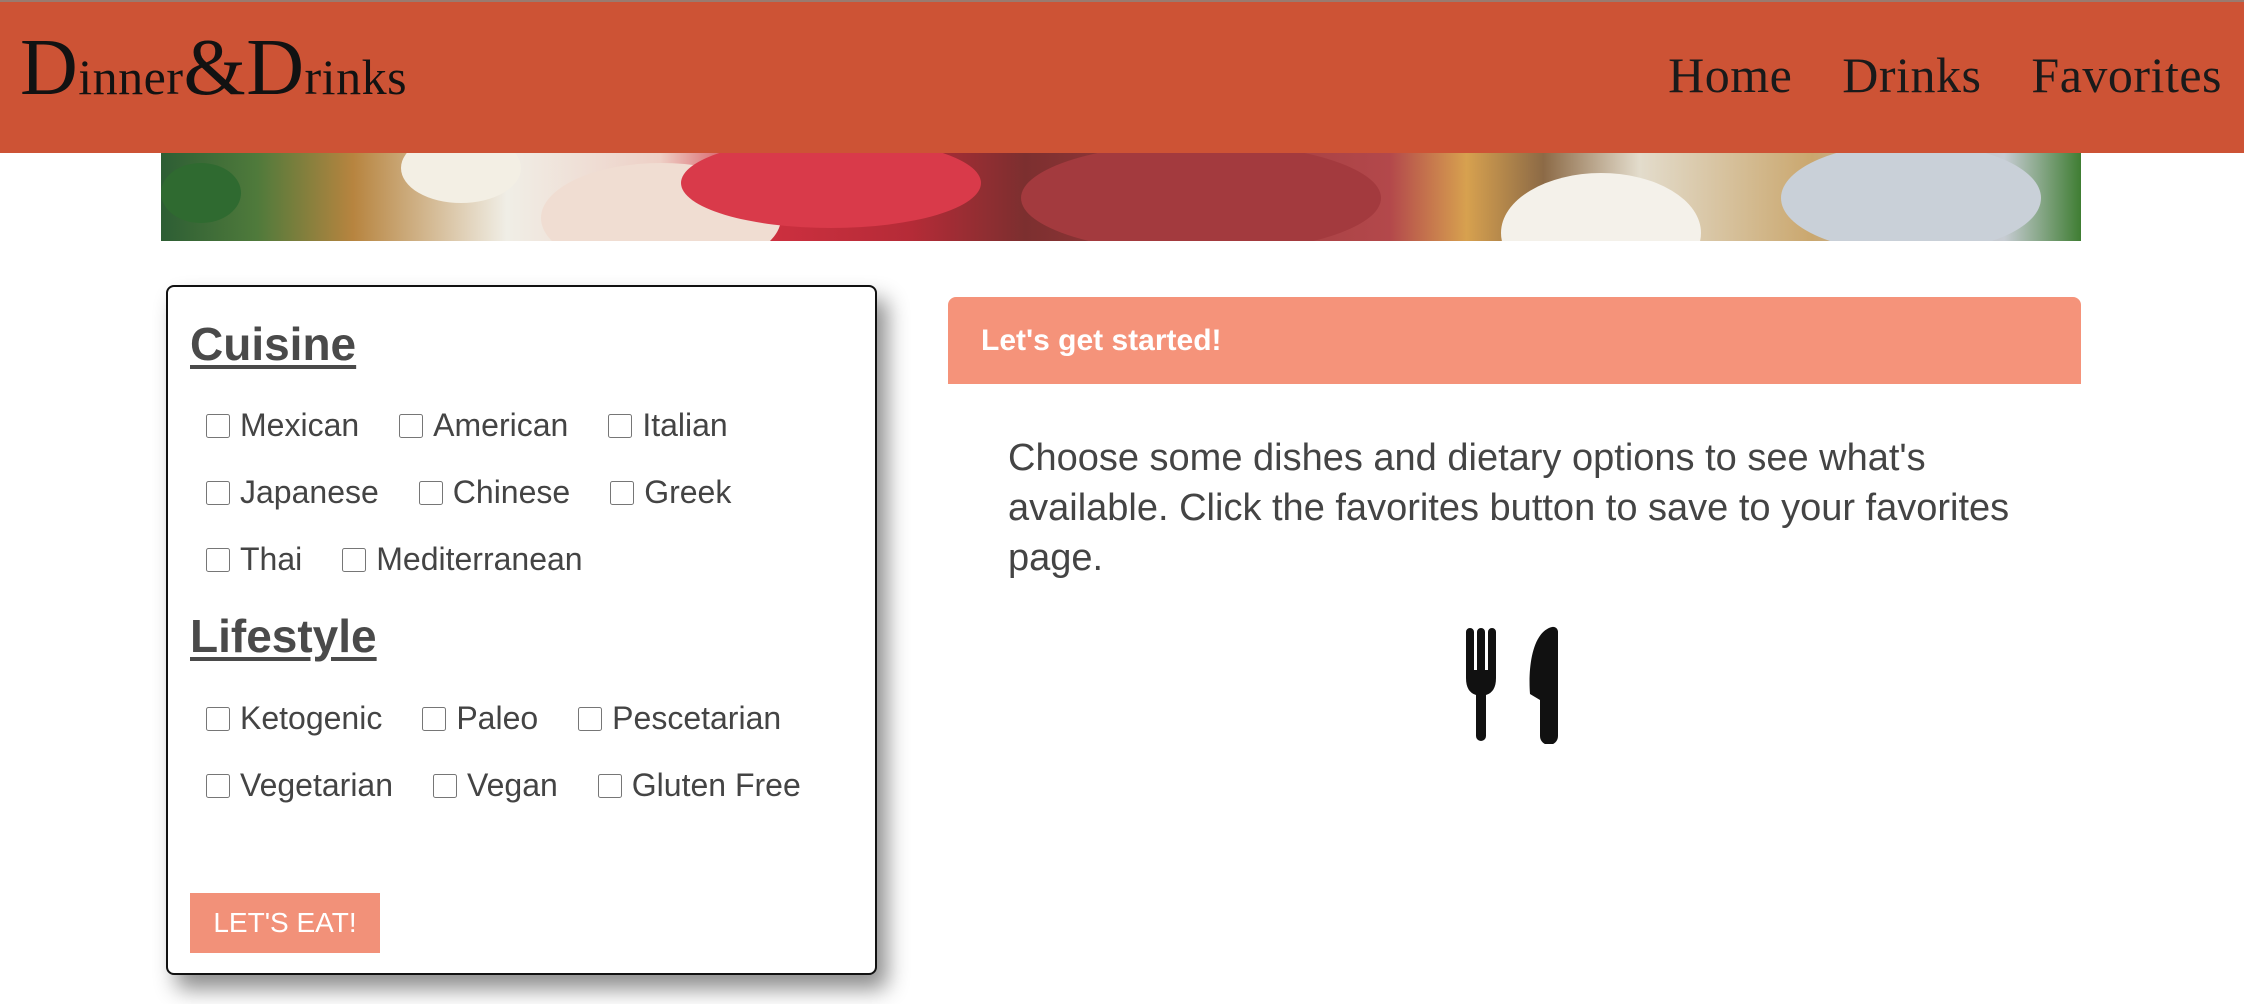 The image size is (2244, 1004). I want to click on option-label: Italian, so click(685, 425).